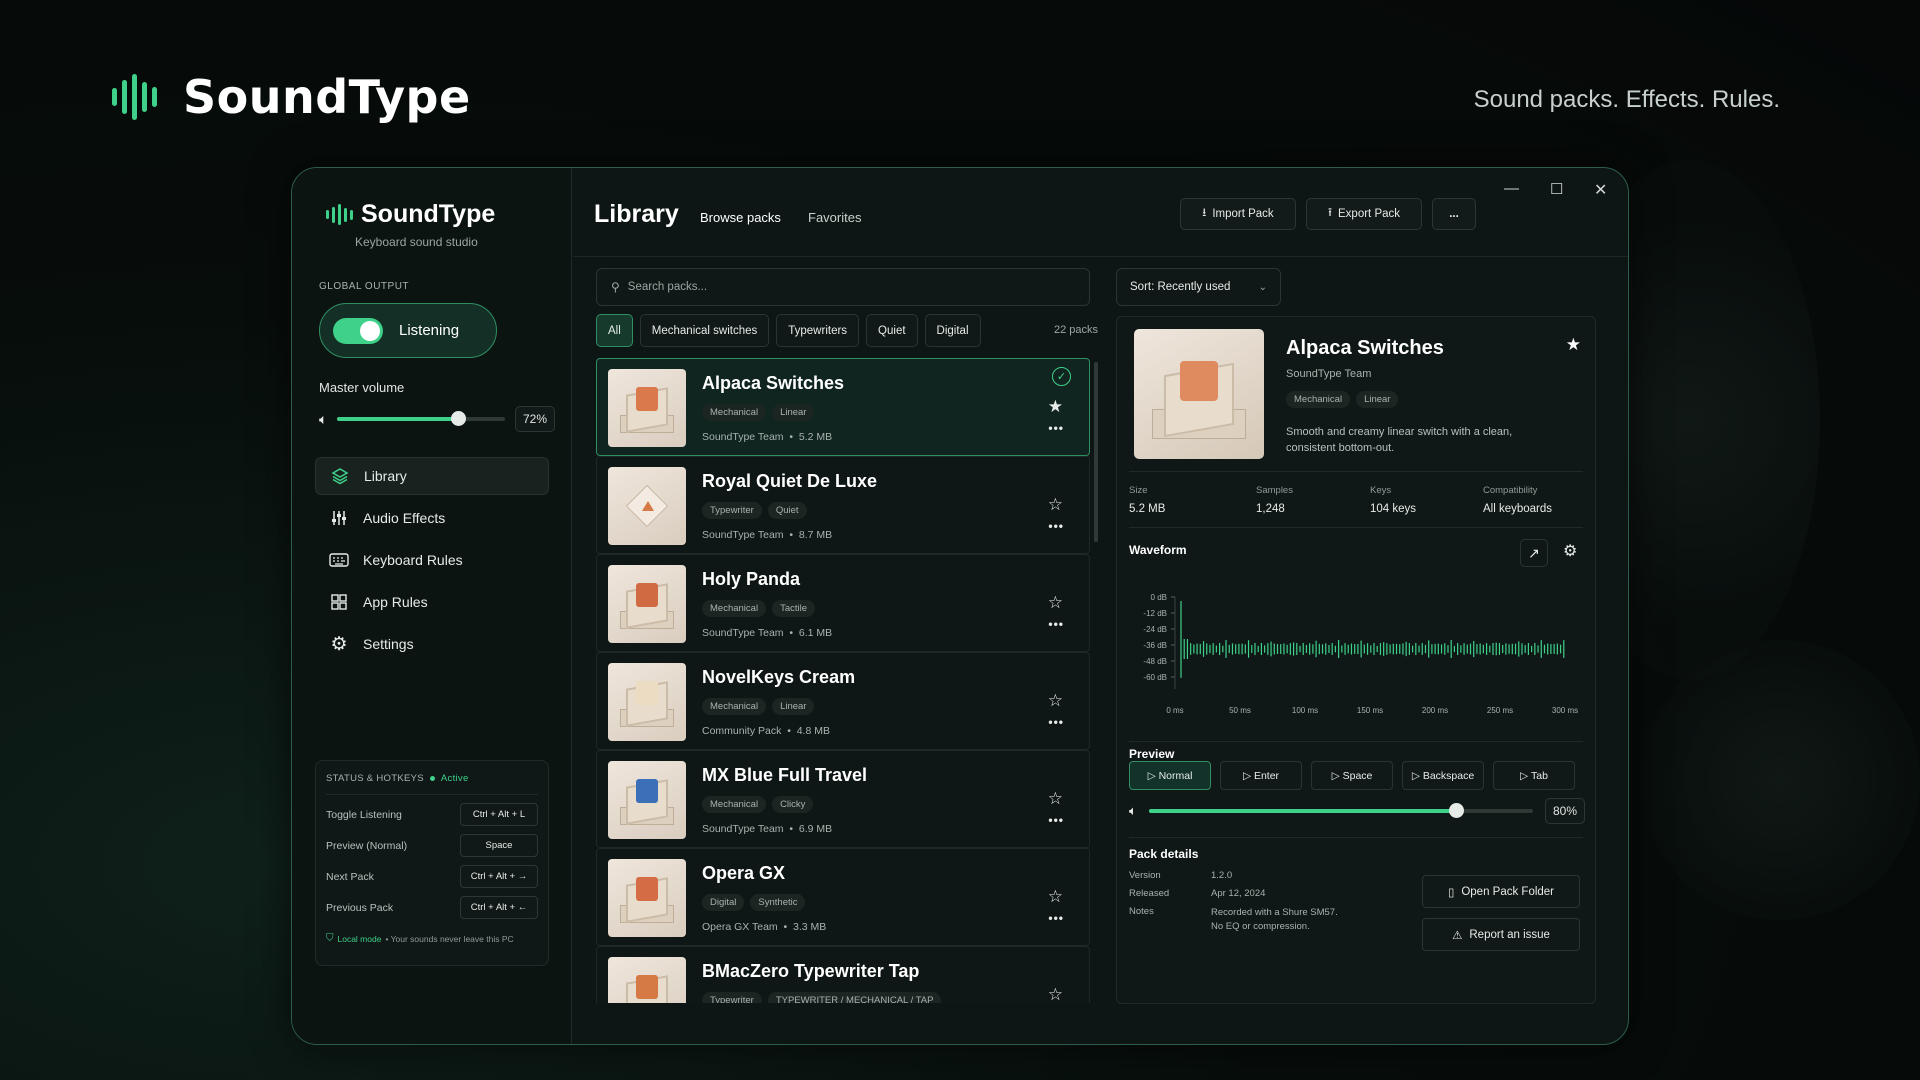  What do you see at coordinates (1352, 775) in the screenshot?
I see `preview-space-button: ▷ Space` at bounding box center [1352, 775].